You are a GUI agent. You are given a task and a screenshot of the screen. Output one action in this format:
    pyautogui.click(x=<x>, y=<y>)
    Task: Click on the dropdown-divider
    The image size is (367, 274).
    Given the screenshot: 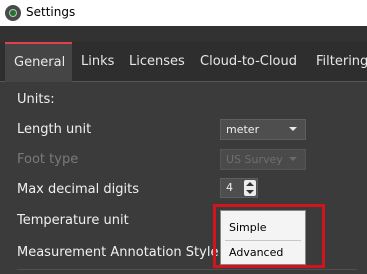 What is the action you would take?
    pyautogui.click(x=263, y=240)
    